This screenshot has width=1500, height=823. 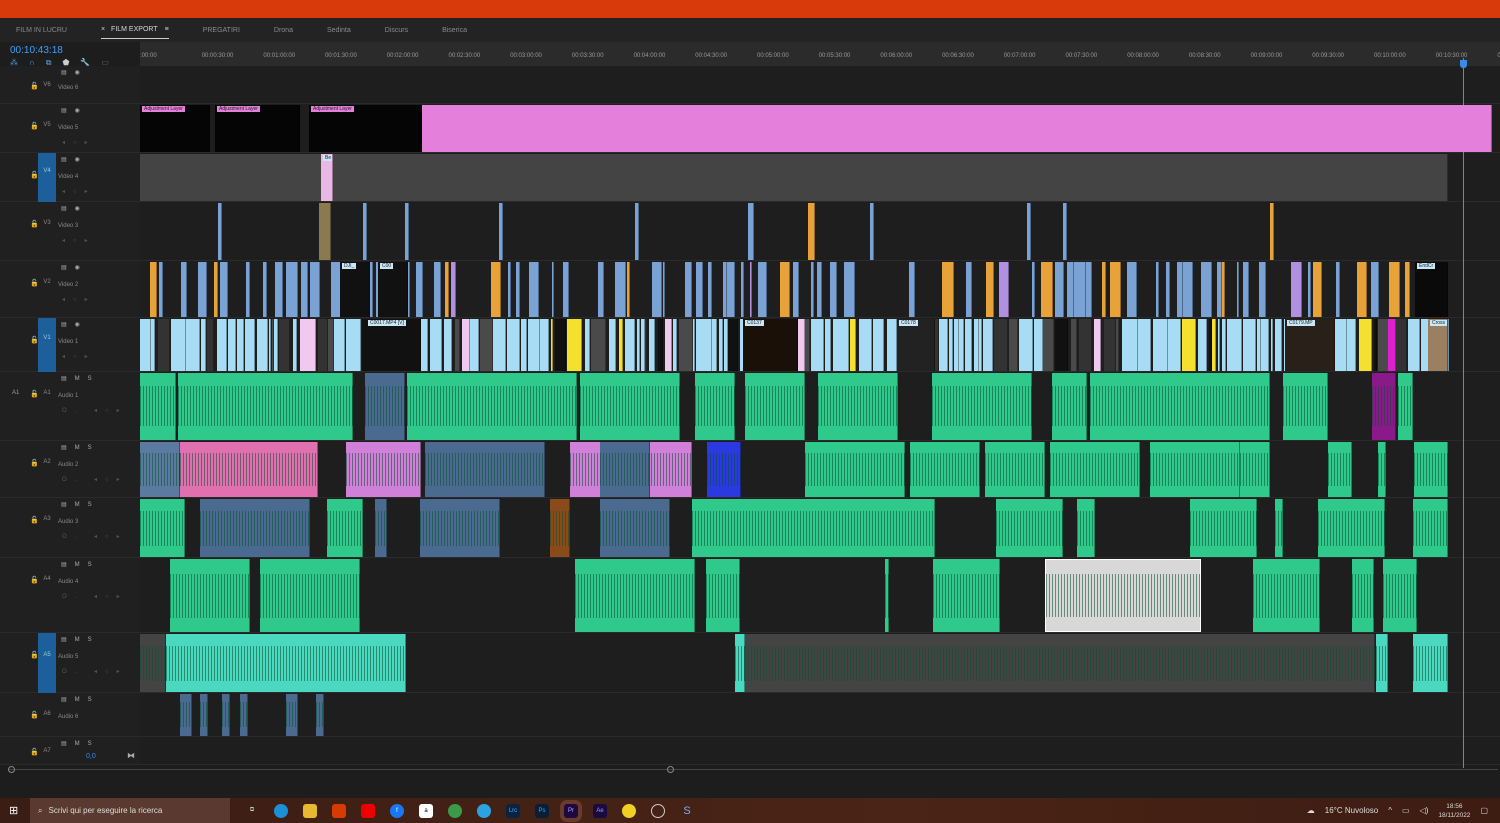 I want to click on track-lane-v6, so click(x=820, y=85).